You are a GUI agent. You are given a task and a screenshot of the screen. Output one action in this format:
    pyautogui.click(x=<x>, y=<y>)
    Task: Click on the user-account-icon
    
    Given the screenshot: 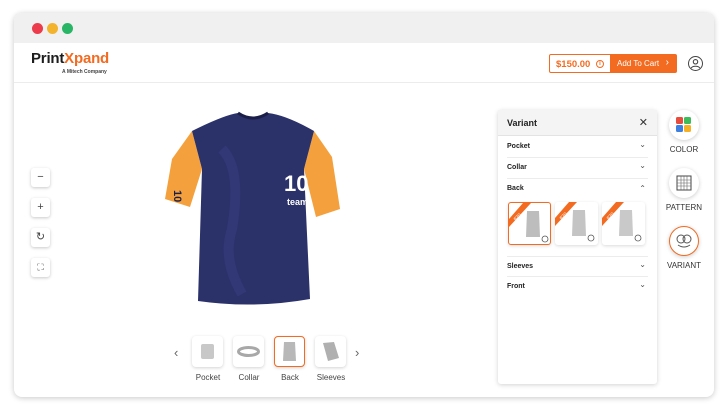 What is the action you would take?
    pyautogui.click(x=695, y=63)
    